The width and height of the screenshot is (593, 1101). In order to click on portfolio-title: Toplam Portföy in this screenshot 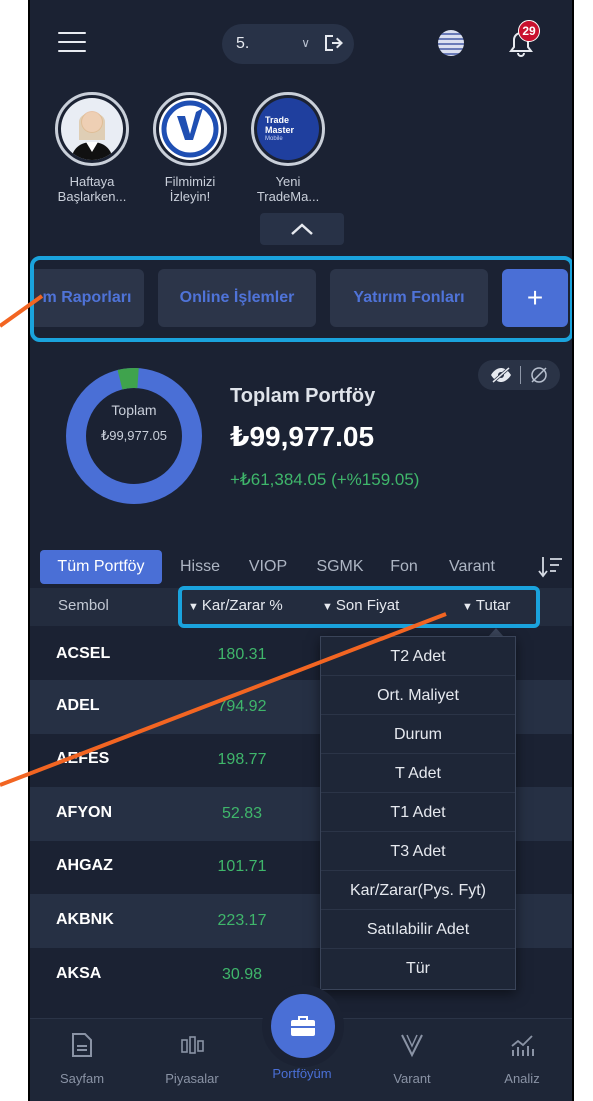, I will do `click(303, 396)`.